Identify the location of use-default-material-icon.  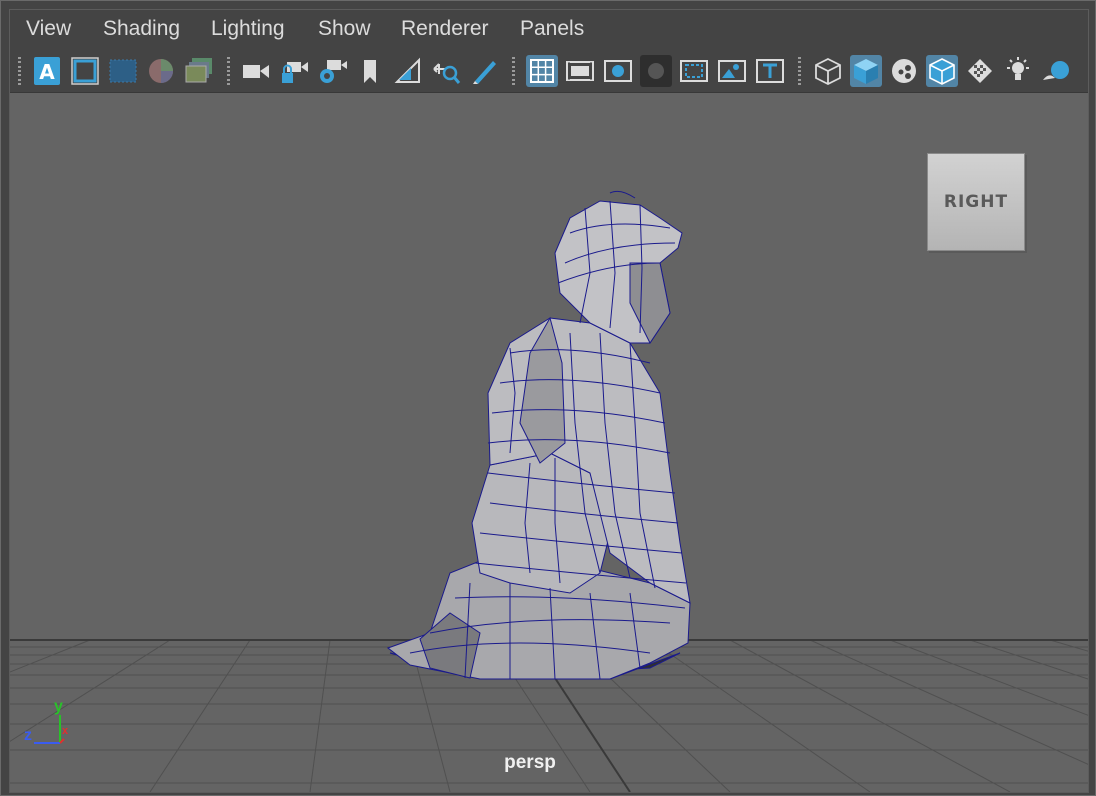
(904, 71).